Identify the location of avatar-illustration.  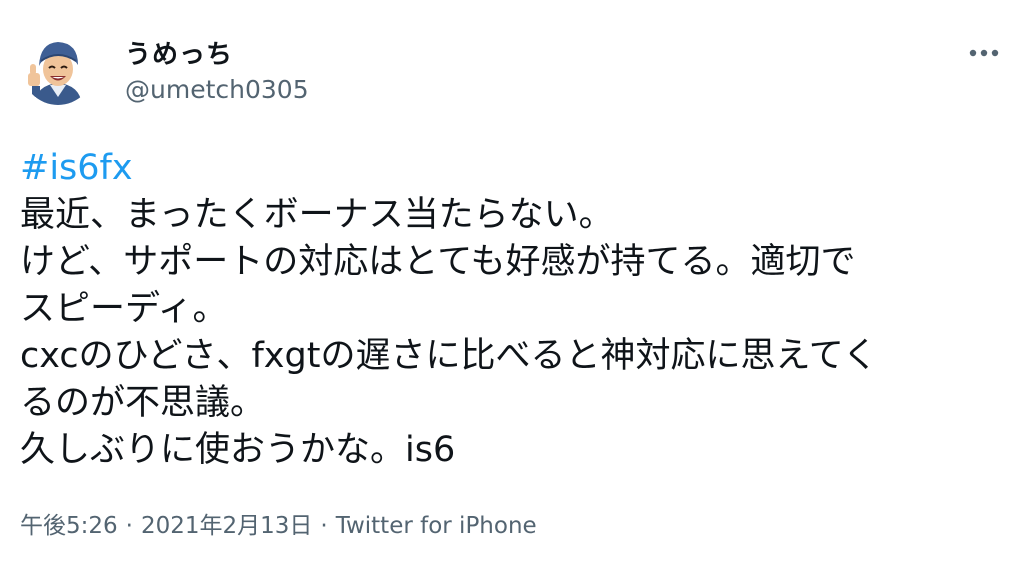
(58, 69).